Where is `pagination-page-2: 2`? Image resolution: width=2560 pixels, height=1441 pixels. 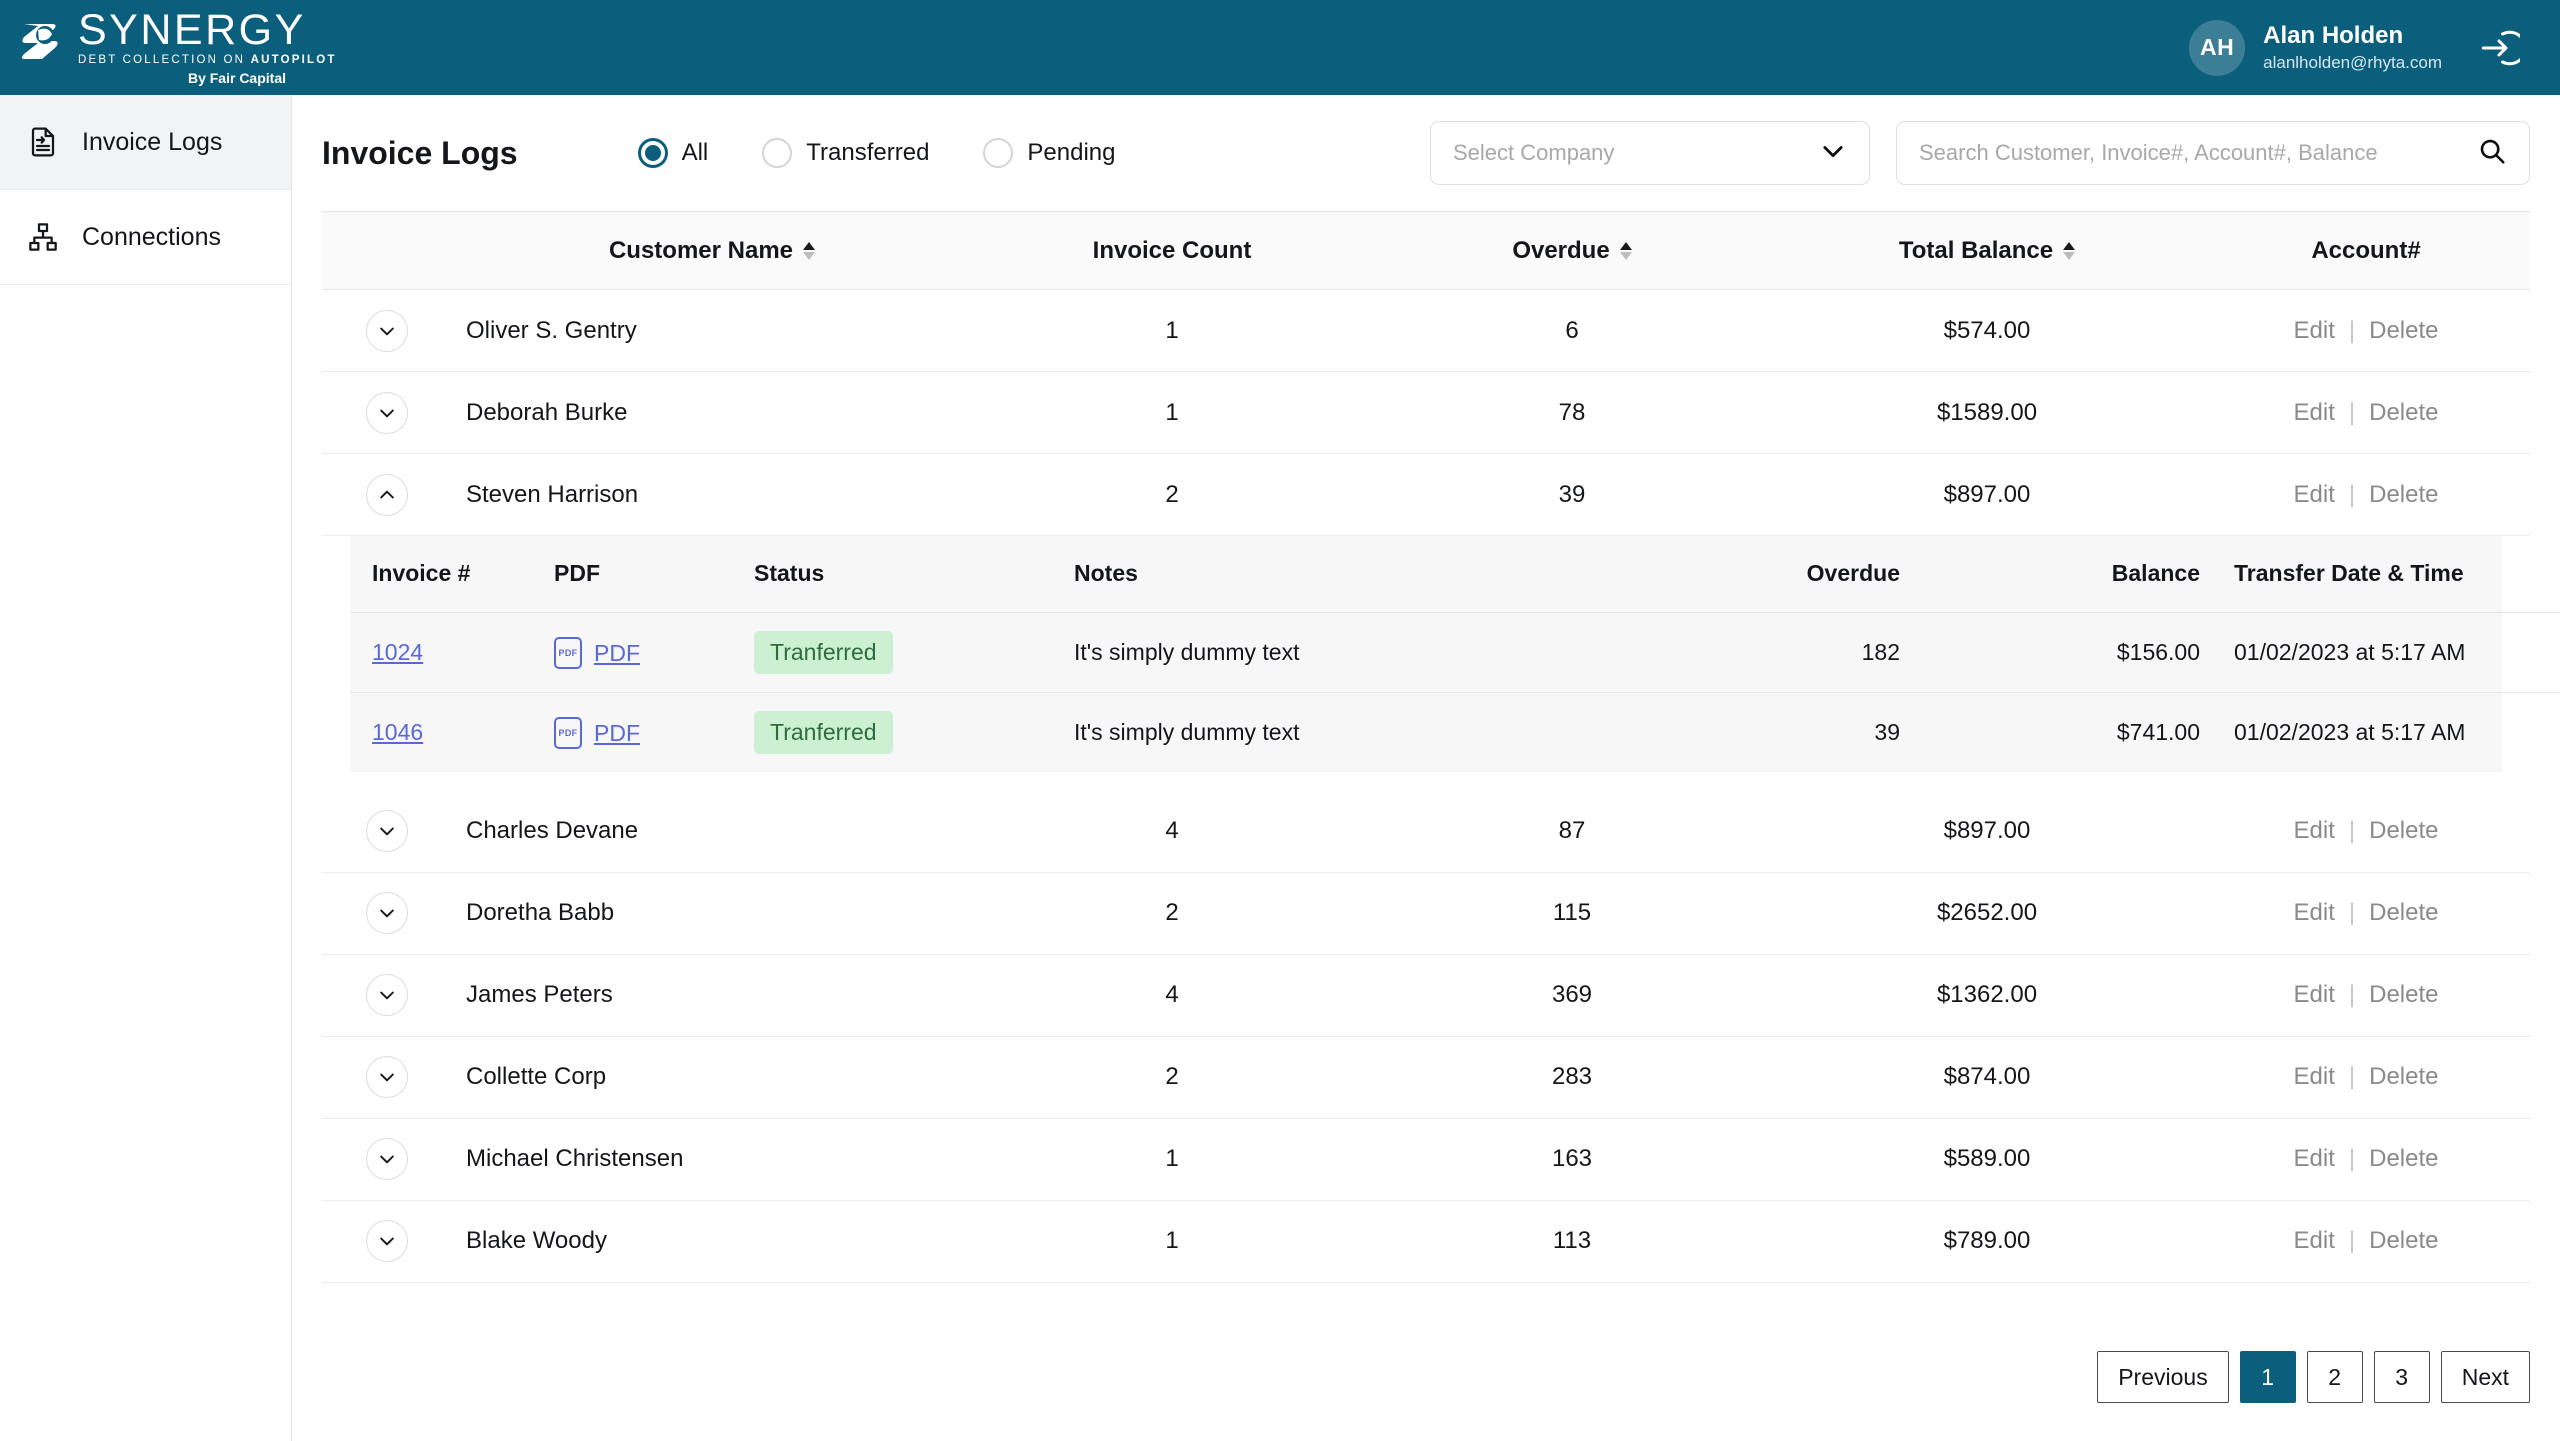 pagination-page-2: 2 is located at coordinates (2334, 1377).